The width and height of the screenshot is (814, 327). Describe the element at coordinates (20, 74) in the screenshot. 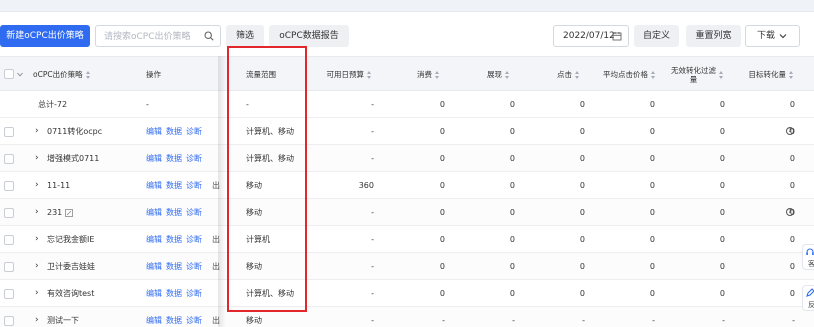

I see `select-dropdown-icon` at that location.